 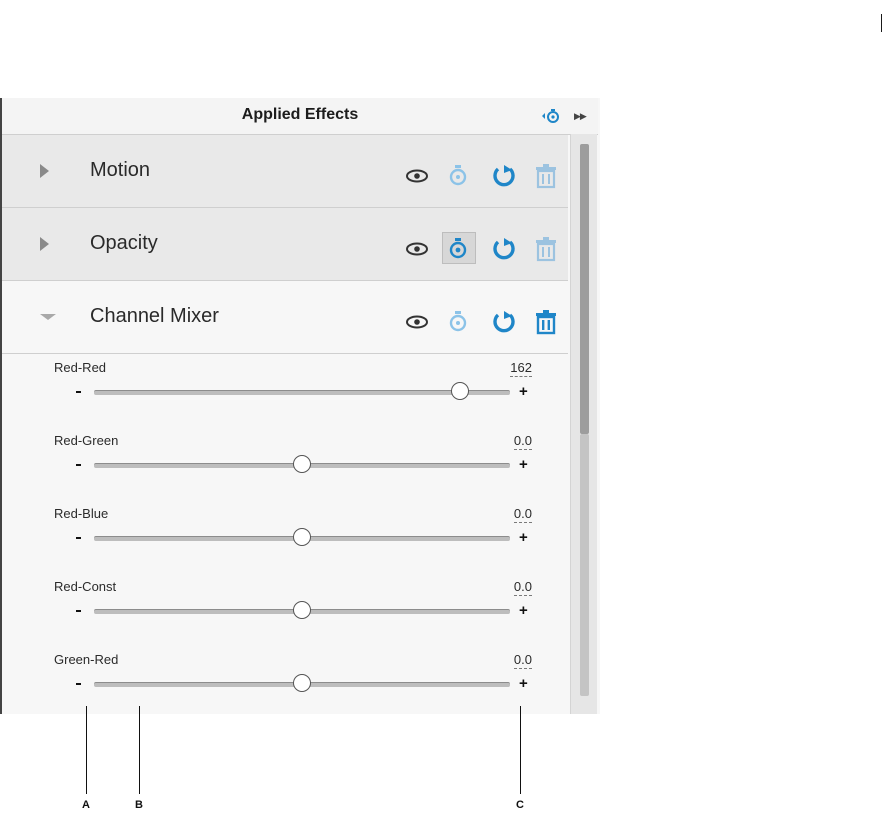 What do you see at coordinates (285, 542) in the screenshot?
I see `param-row: Red-Blue 0.0 +` at bounding box center [285, 542].